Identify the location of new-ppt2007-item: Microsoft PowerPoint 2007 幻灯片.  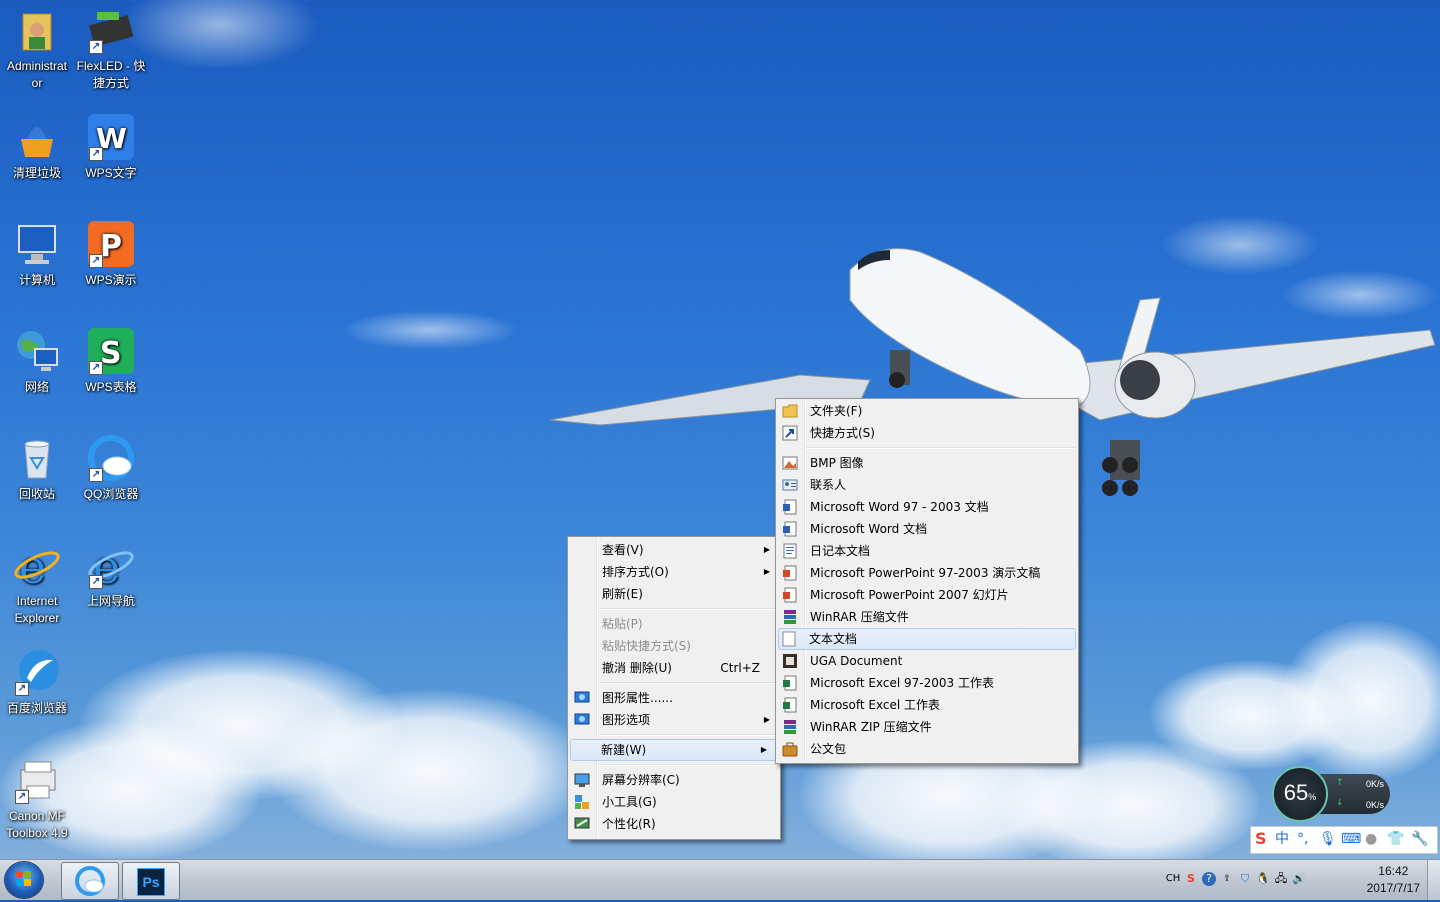
(927, 595).